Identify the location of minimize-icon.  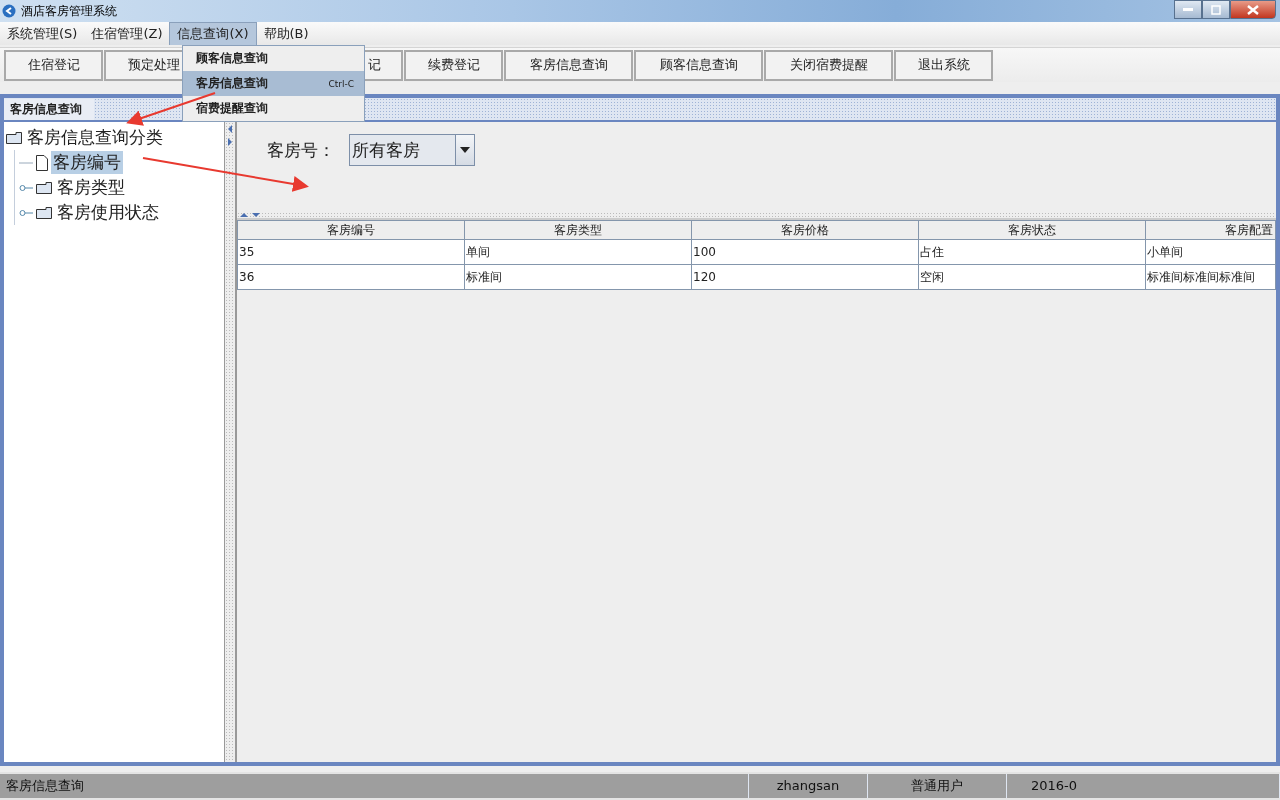
(1188, 9).